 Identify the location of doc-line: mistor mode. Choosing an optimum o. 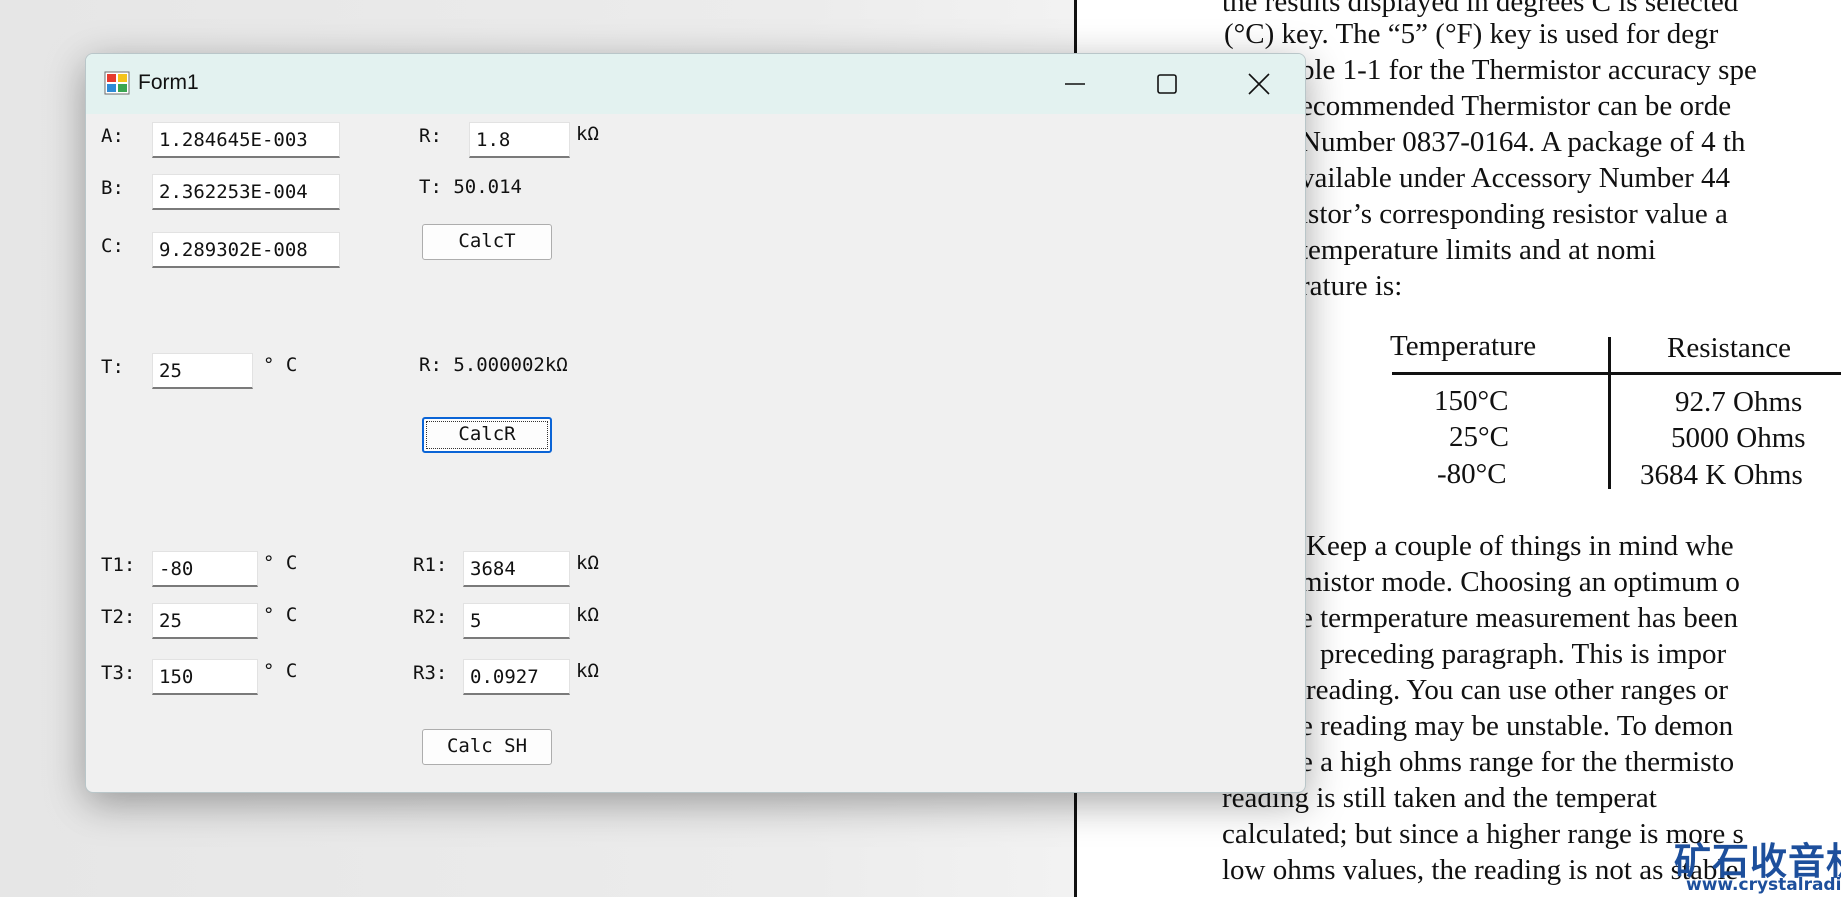
(1520, 582).